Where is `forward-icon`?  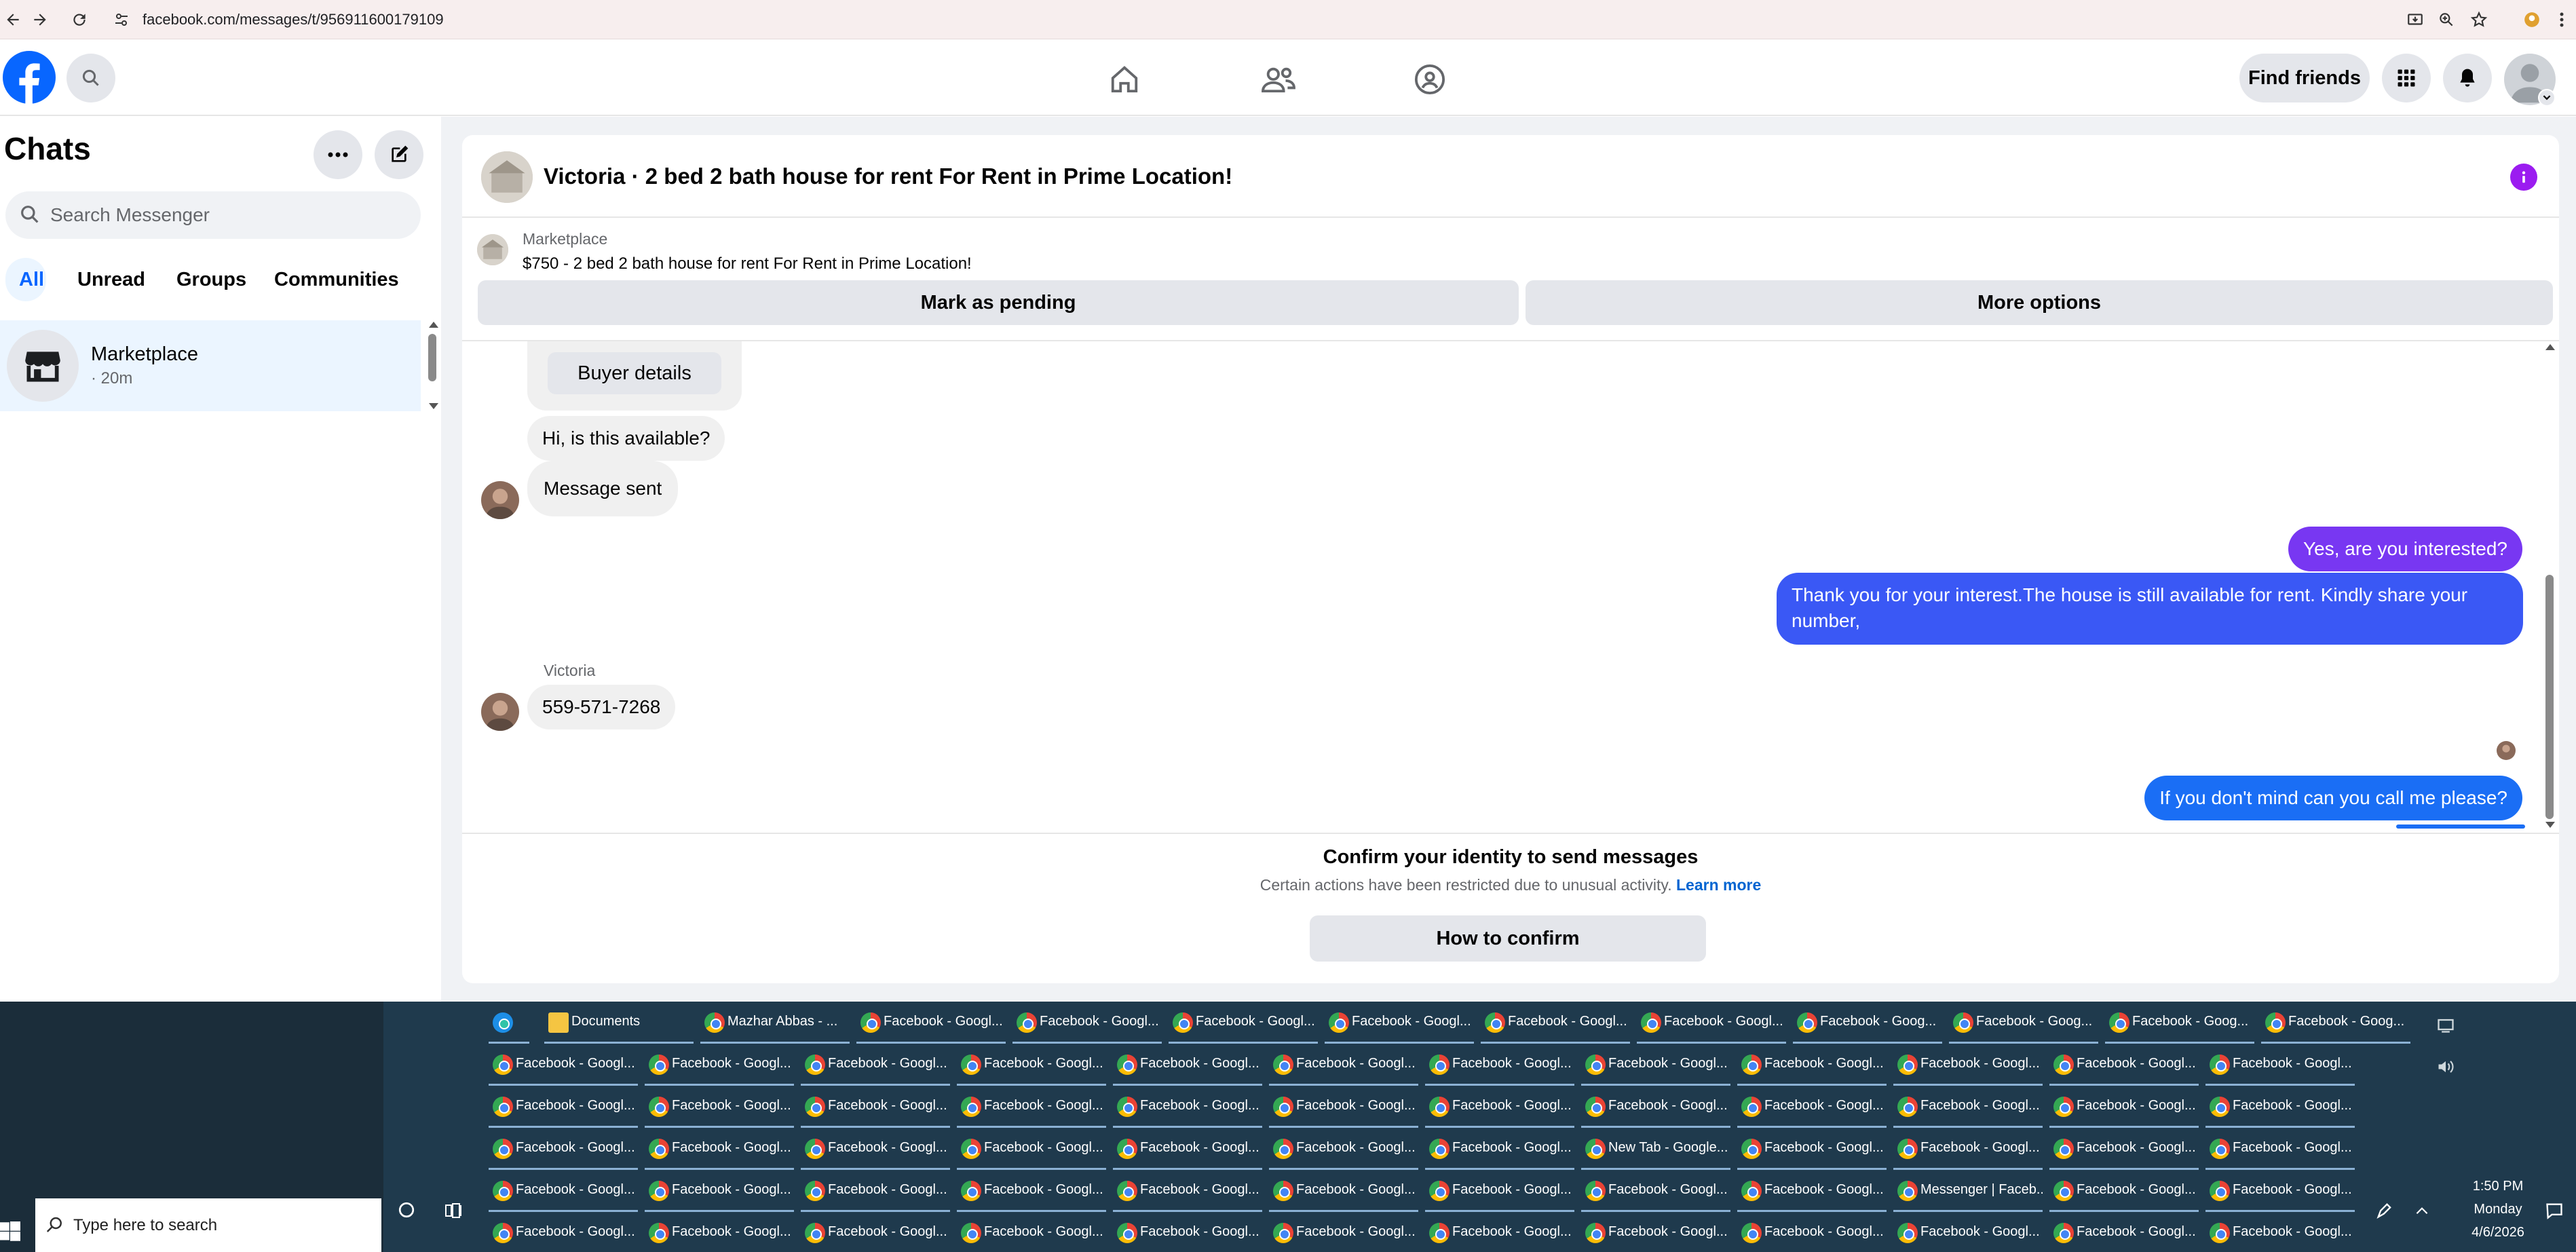
forward-icon is located at coordinates (40, 20).